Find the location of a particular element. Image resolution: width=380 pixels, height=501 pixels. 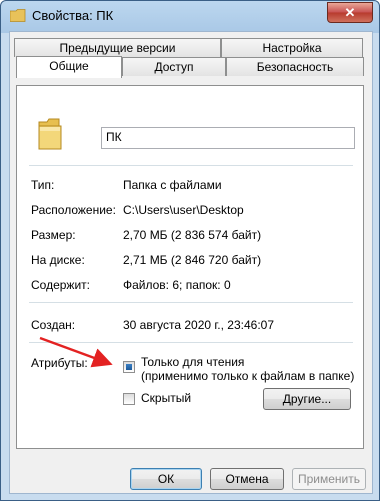

attributes-label: Атрибуты: is located at coordinates (59, 363).